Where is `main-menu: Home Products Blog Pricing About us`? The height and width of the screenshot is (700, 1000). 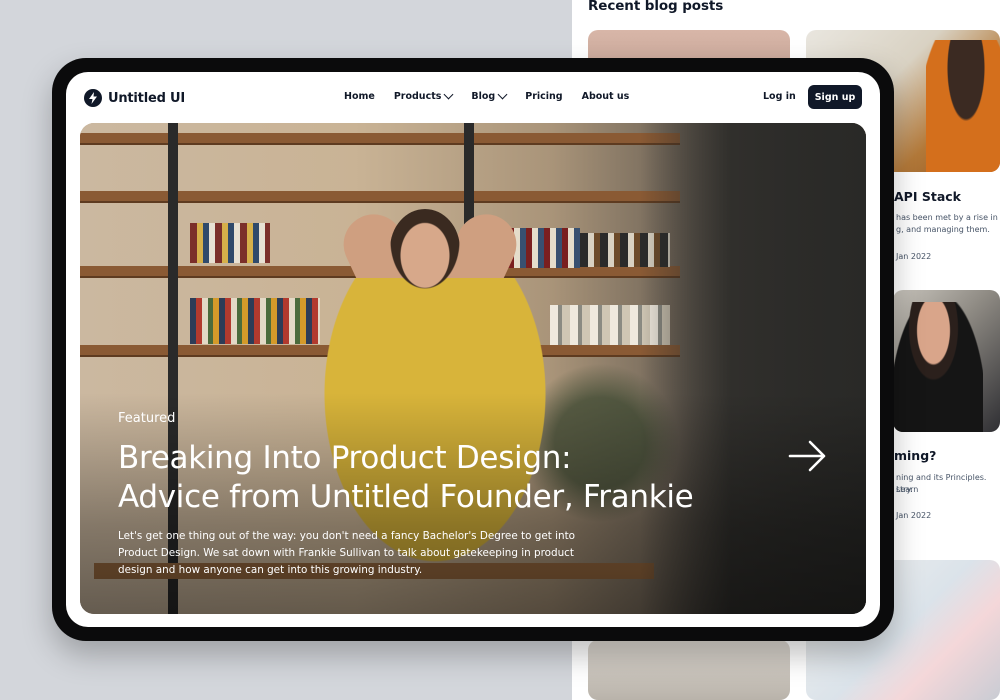
main-menu: Home Products Blog Pricing About us is located at coordinates (496, 95).